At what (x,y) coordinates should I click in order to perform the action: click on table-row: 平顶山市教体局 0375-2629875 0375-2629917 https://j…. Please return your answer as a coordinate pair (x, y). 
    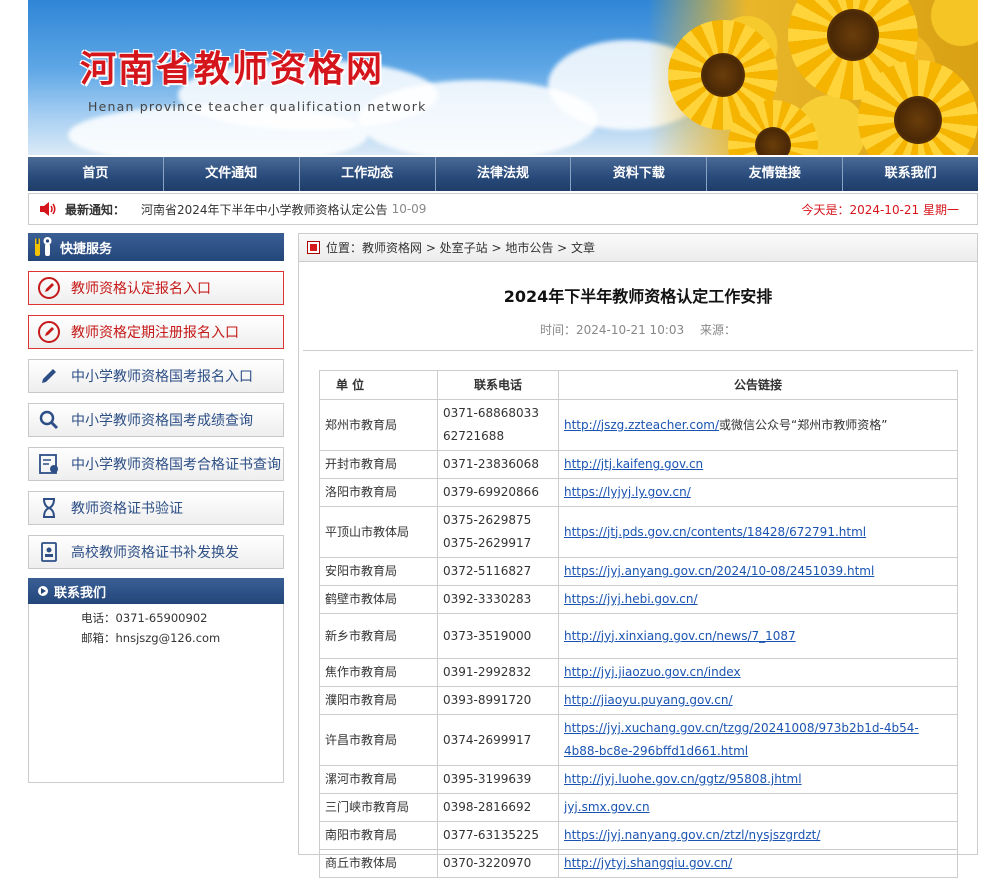
    Looking at the image, I should click on (638, 532).